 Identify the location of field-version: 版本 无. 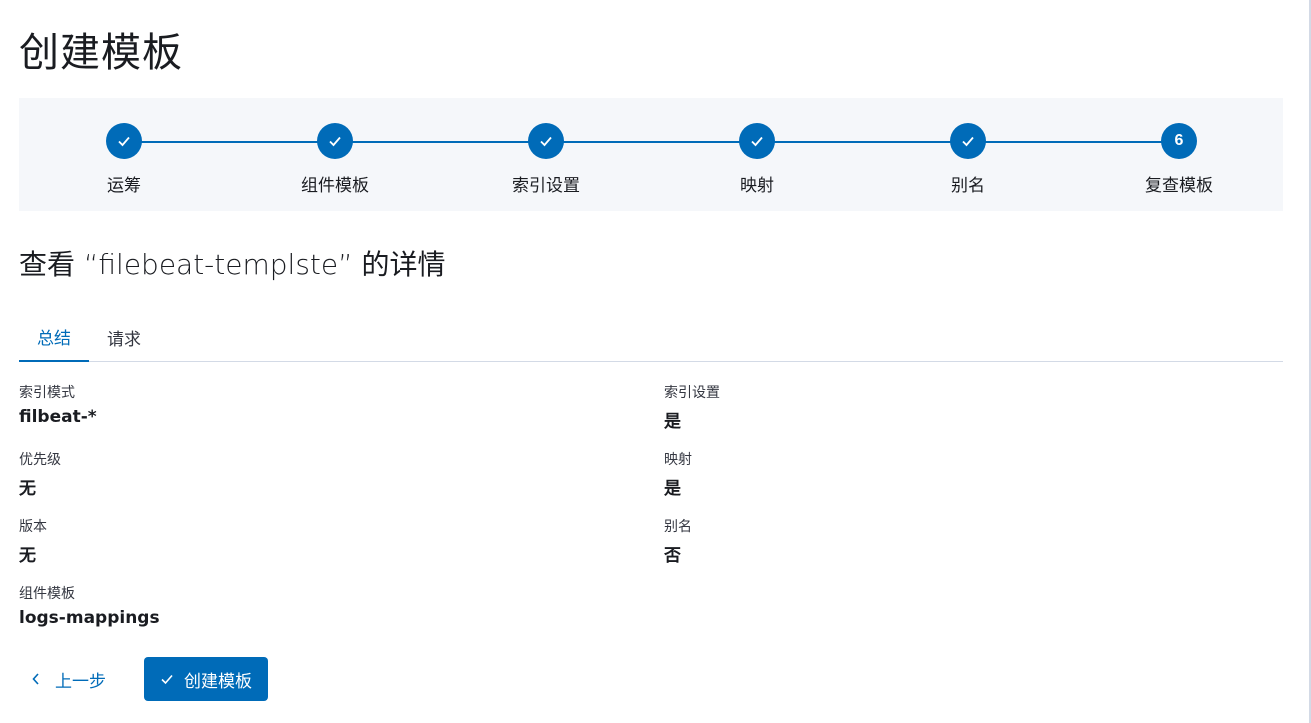
(33, 541).